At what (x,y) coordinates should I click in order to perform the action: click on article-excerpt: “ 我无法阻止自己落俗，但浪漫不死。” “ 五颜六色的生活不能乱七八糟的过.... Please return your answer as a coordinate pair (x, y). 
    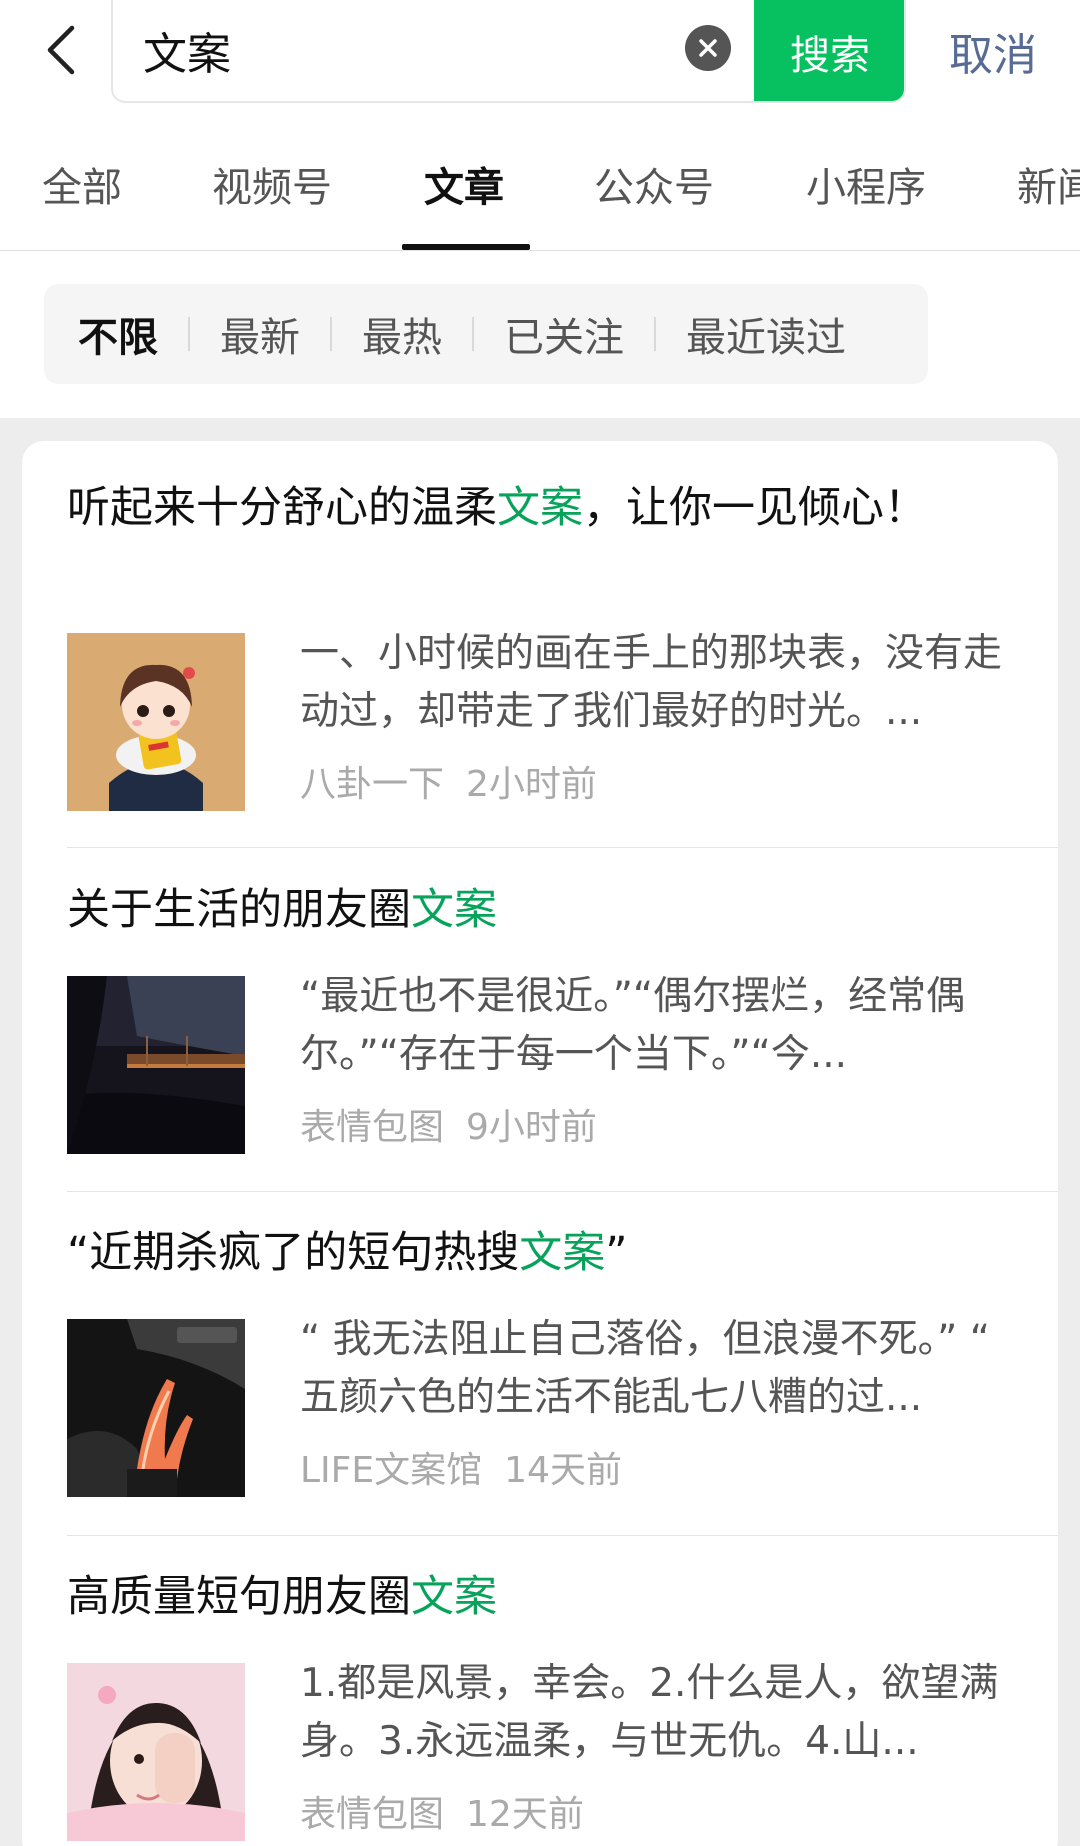
    Looking at the image, I should click on (645, 1368).